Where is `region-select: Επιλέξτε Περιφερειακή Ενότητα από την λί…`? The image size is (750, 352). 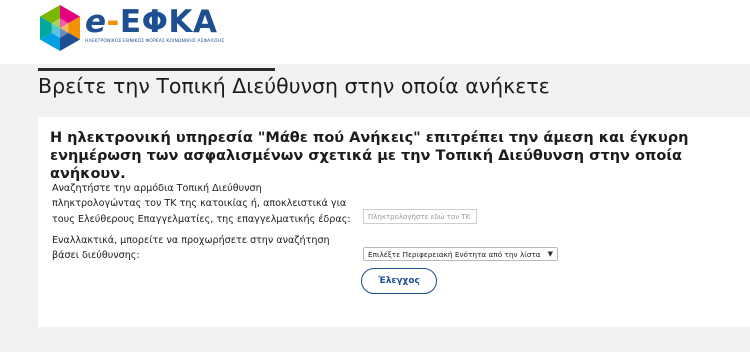
region-select: Επιλέξτε Περιφερειακή Ενότητα από την λί… is located at coordinates (460, 254).